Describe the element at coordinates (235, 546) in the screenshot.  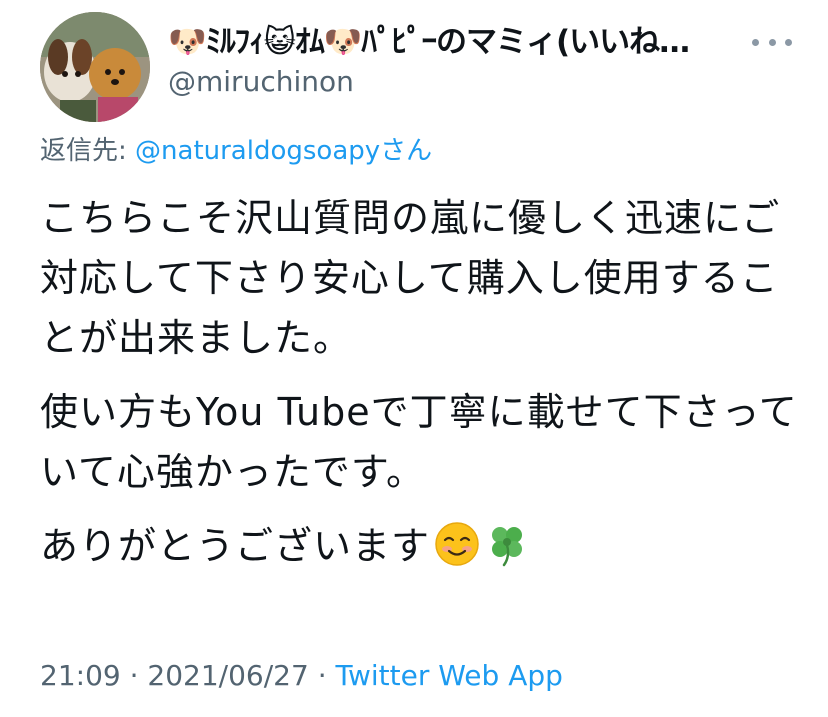
I see `tweet-paragraph-text: ありがとうございます` at that location.